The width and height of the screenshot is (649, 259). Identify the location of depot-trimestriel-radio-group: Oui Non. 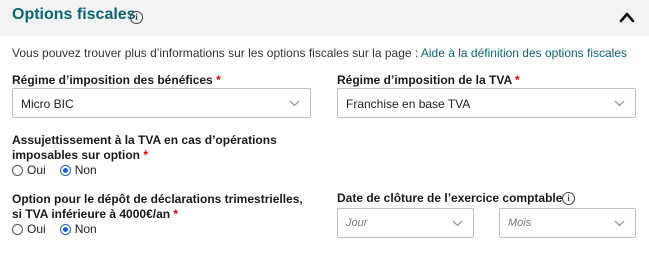
(61, 229).